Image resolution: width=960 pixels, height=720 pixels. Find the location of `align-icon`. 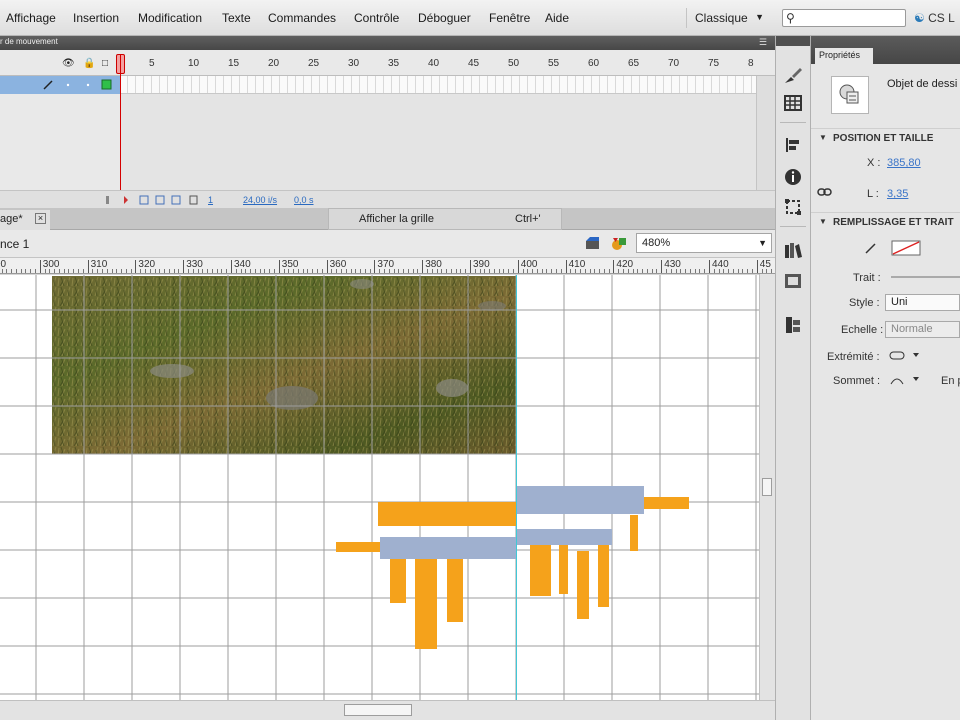

align-icon is located at coordinates (793, 145).